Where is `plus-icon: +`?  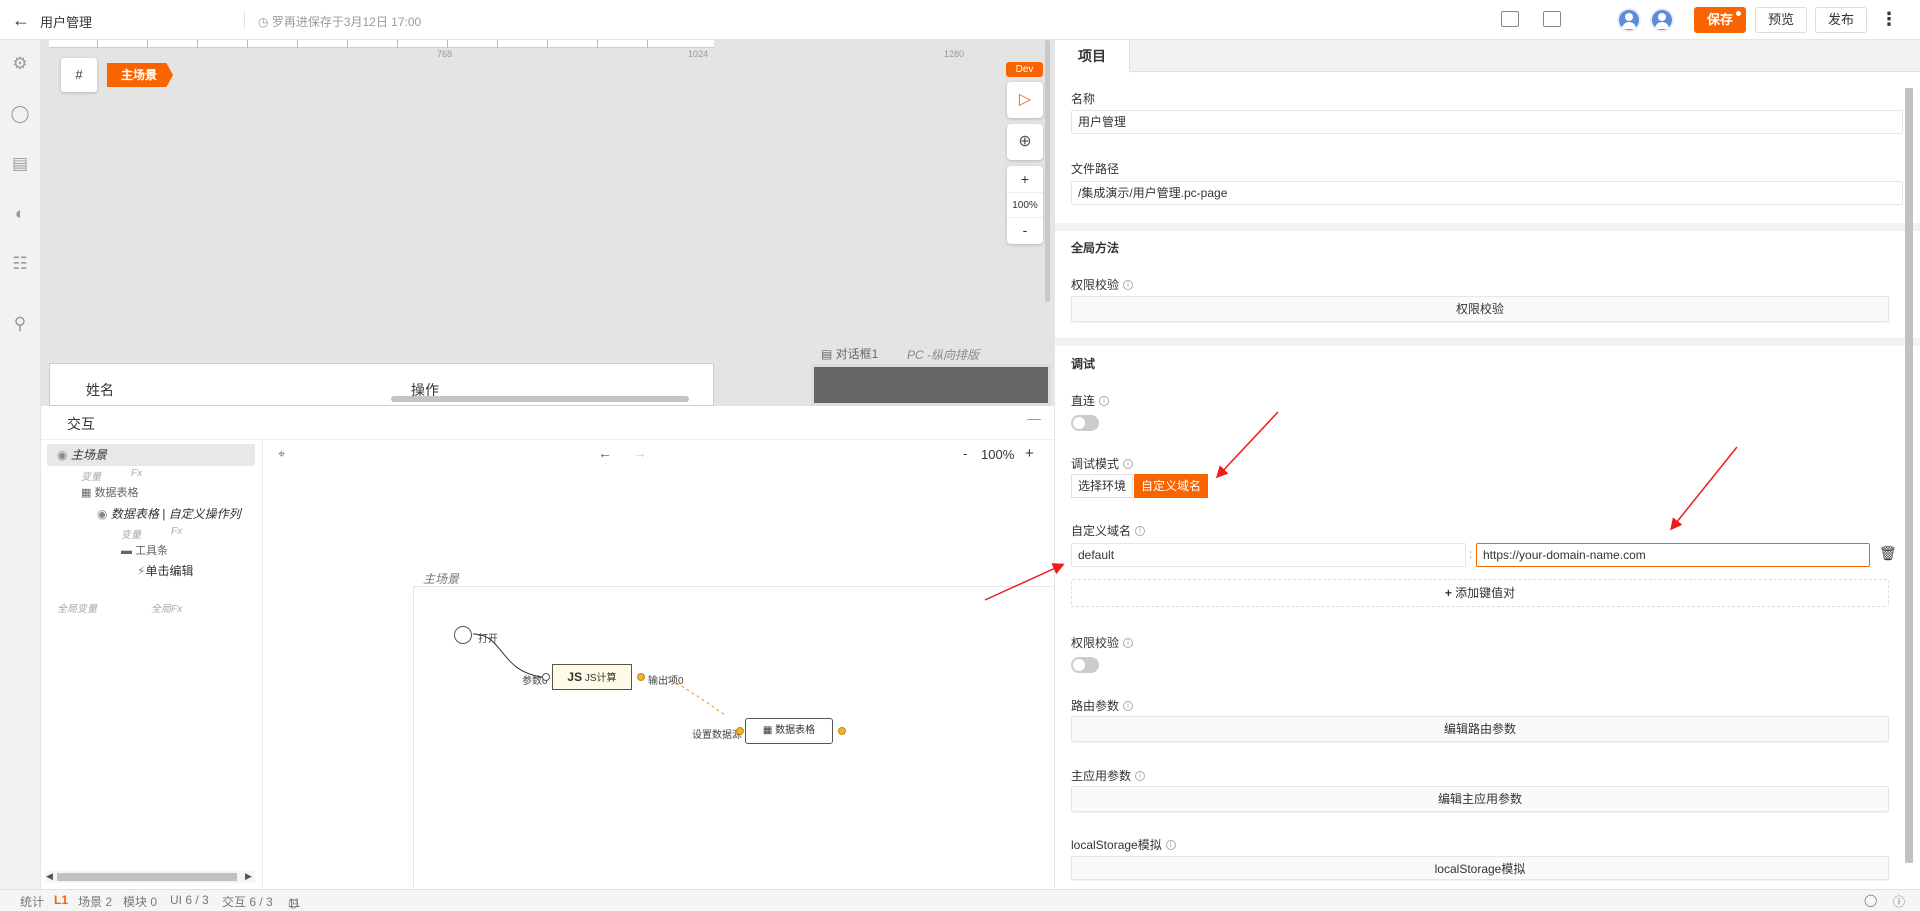
plus-icon: + is located at coordinates (1450, 593).